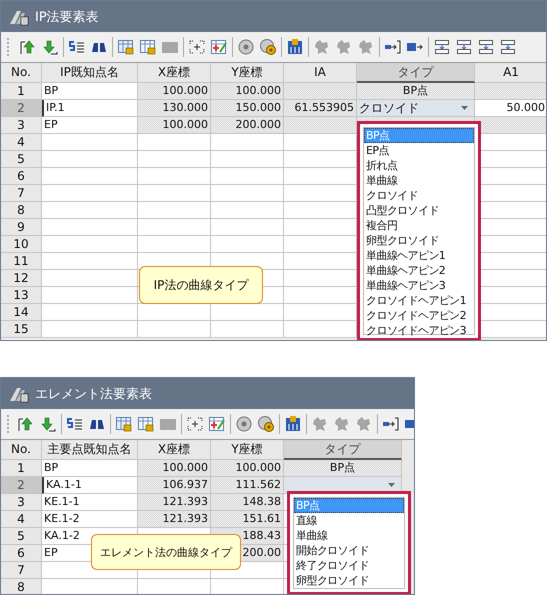 The width and height of the screenshot is (547, 595). I want to click on dropdown-option: 単曲線ヘアピン1, so click(419, 255).